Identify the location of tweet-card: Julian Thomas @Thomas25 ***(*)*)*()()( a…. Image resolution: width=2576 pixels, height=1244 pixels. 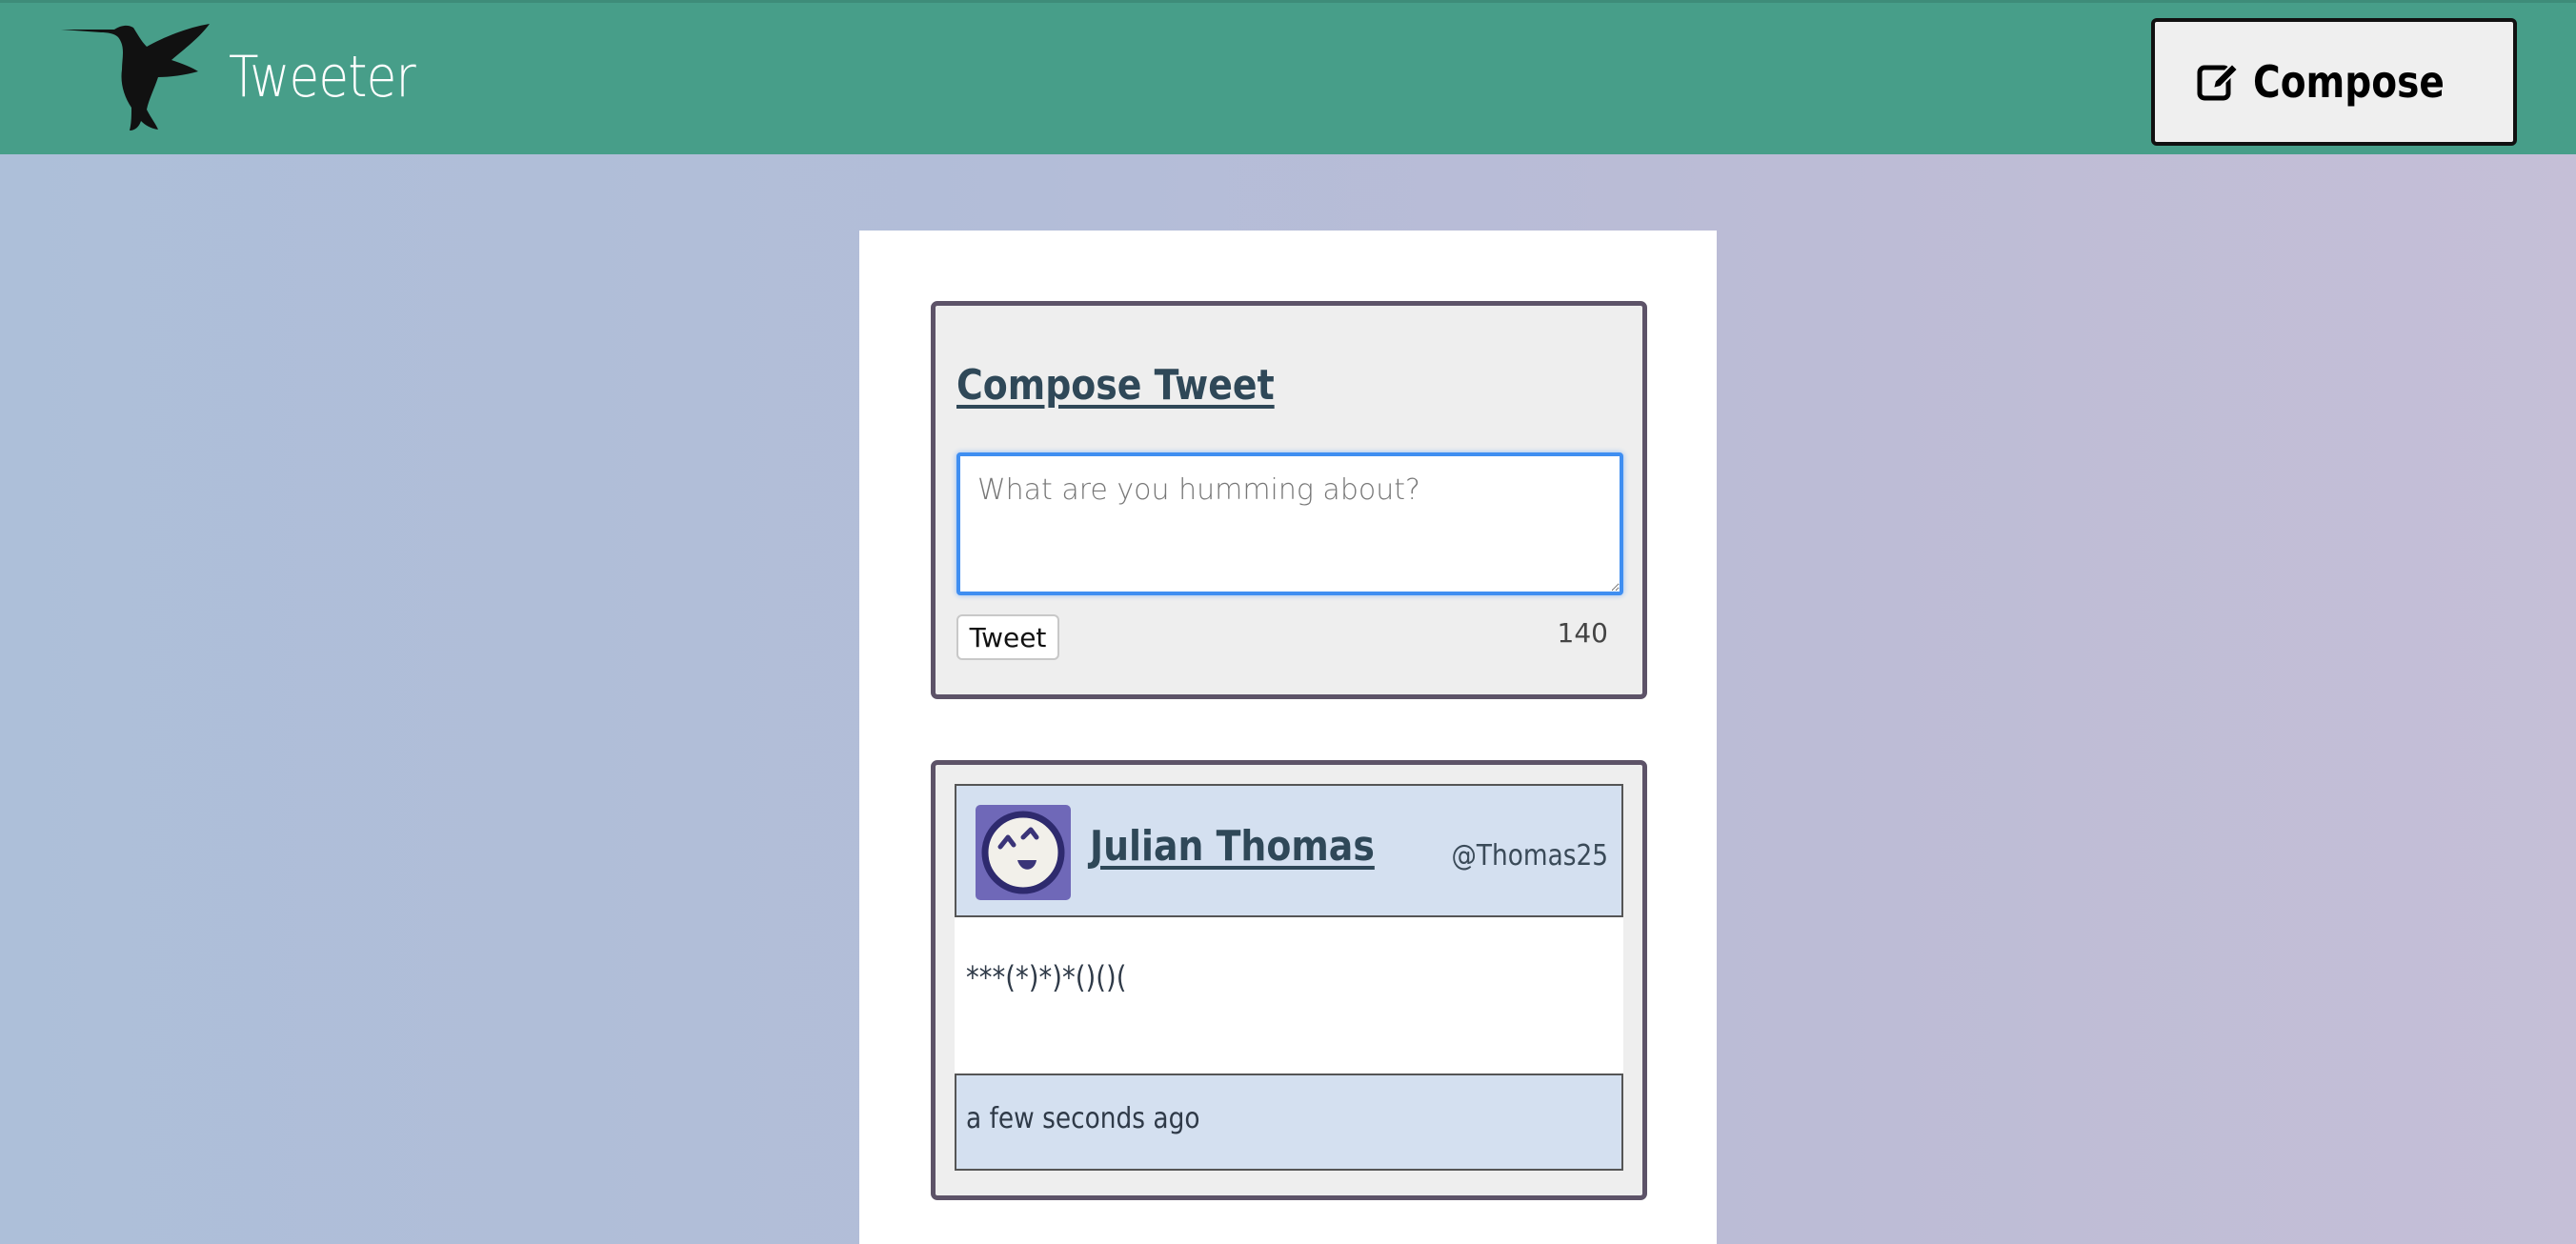
(1289, 980).